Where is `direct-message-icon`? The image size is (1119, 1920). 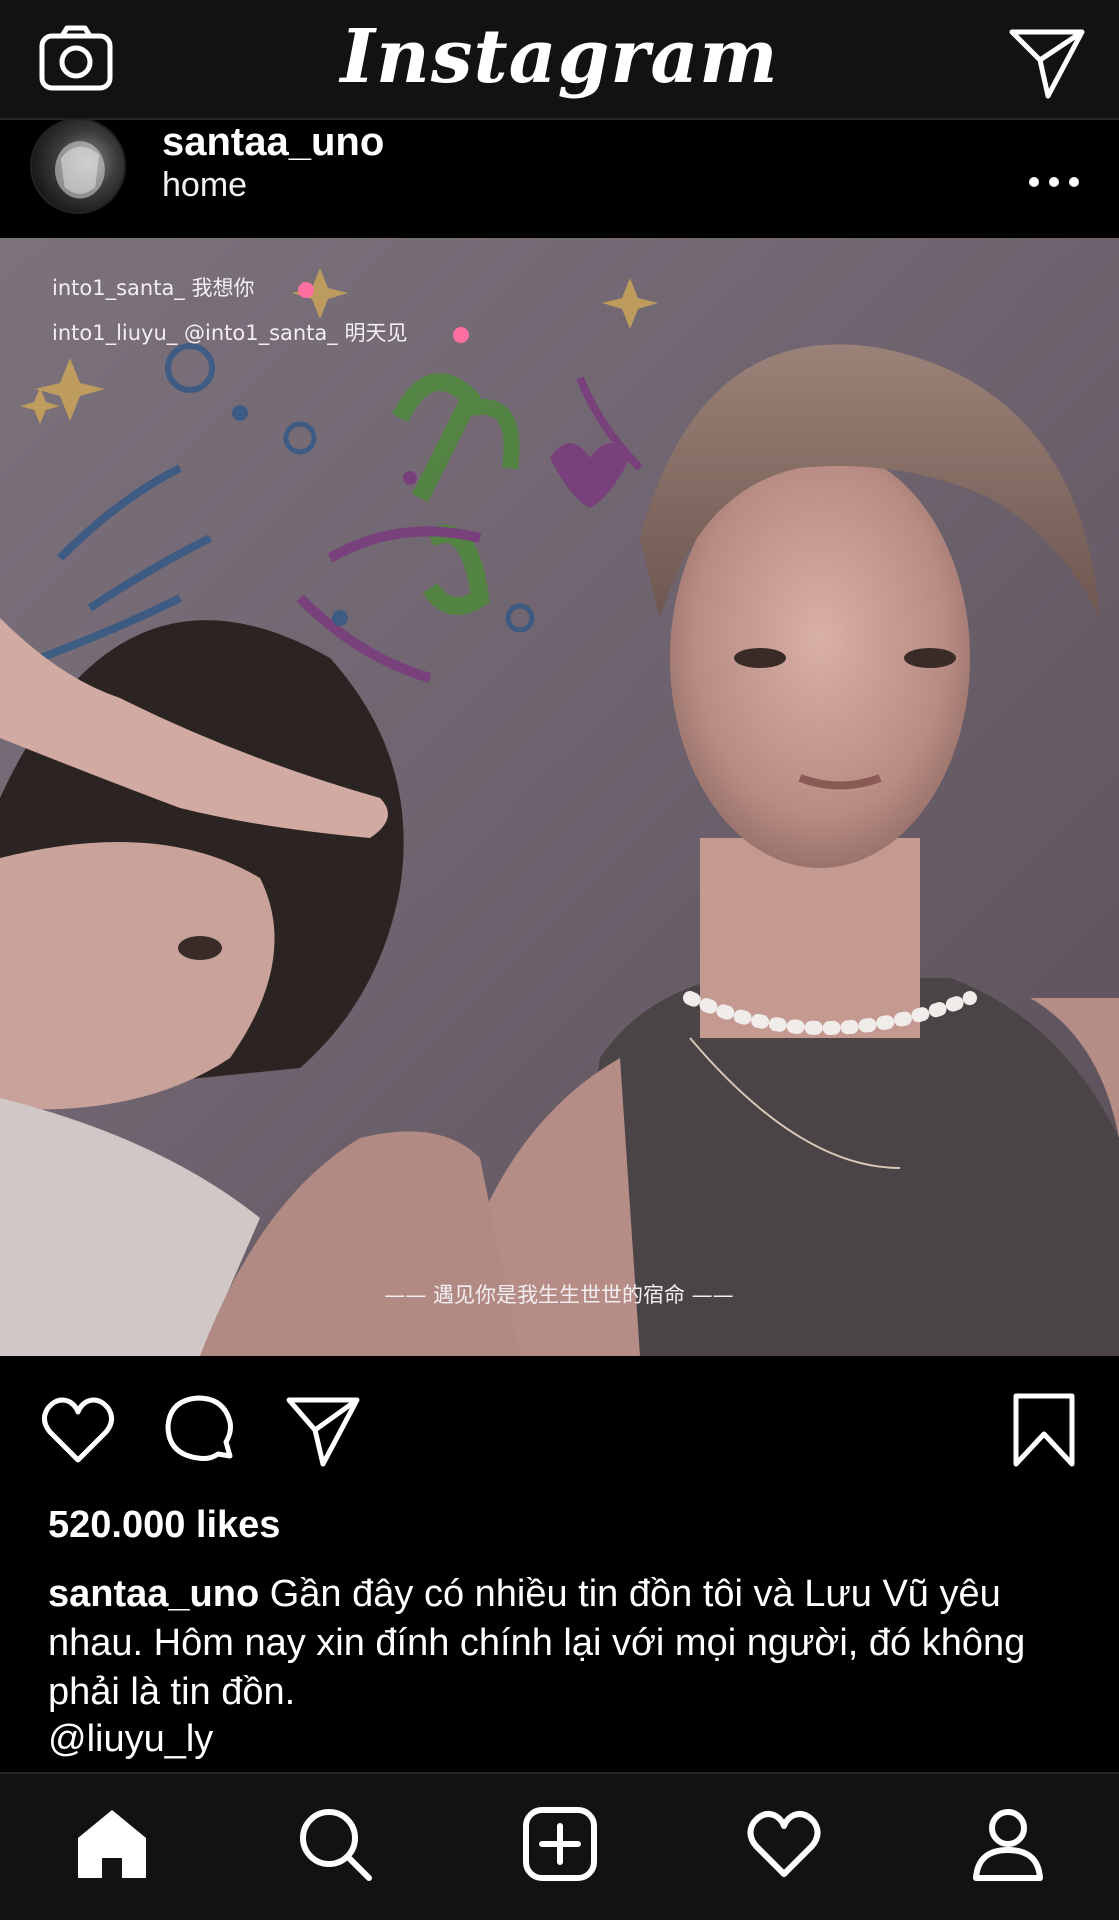 direct-message-icon is located at coordinates (1046, 60).